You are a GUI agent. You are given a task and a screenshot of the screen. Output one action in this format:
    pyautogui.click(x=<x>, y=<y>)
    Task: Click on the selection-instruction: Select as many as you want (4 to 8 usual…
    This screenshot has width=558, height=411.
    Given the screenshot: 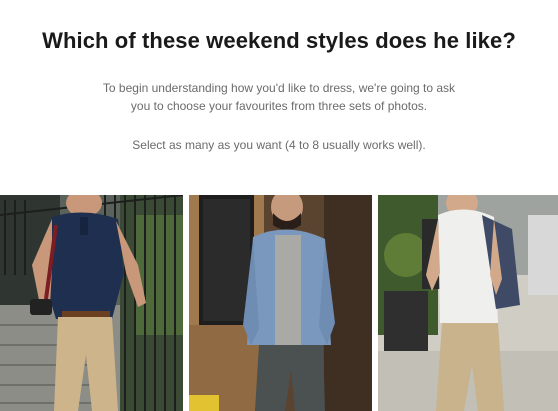 What is the action you would take?
    pyautogui.click(x=279, y=145)
    